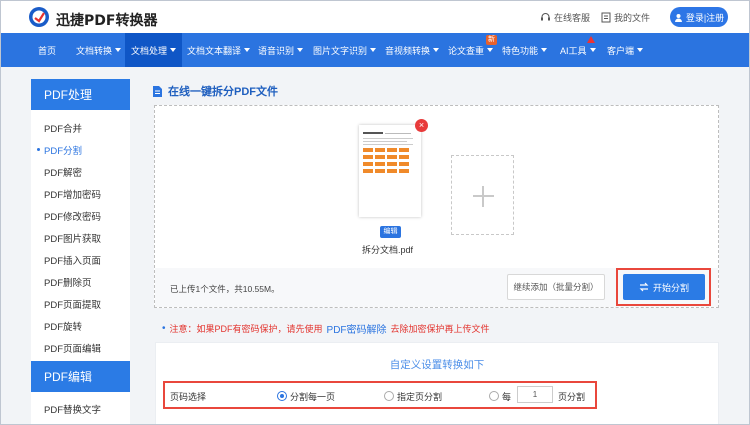  What do you see at coordinates (72, 409) in the screenshot?
I see `sidebar-item-replace-text: PDF替换文字` at bounding box center [72, 409].